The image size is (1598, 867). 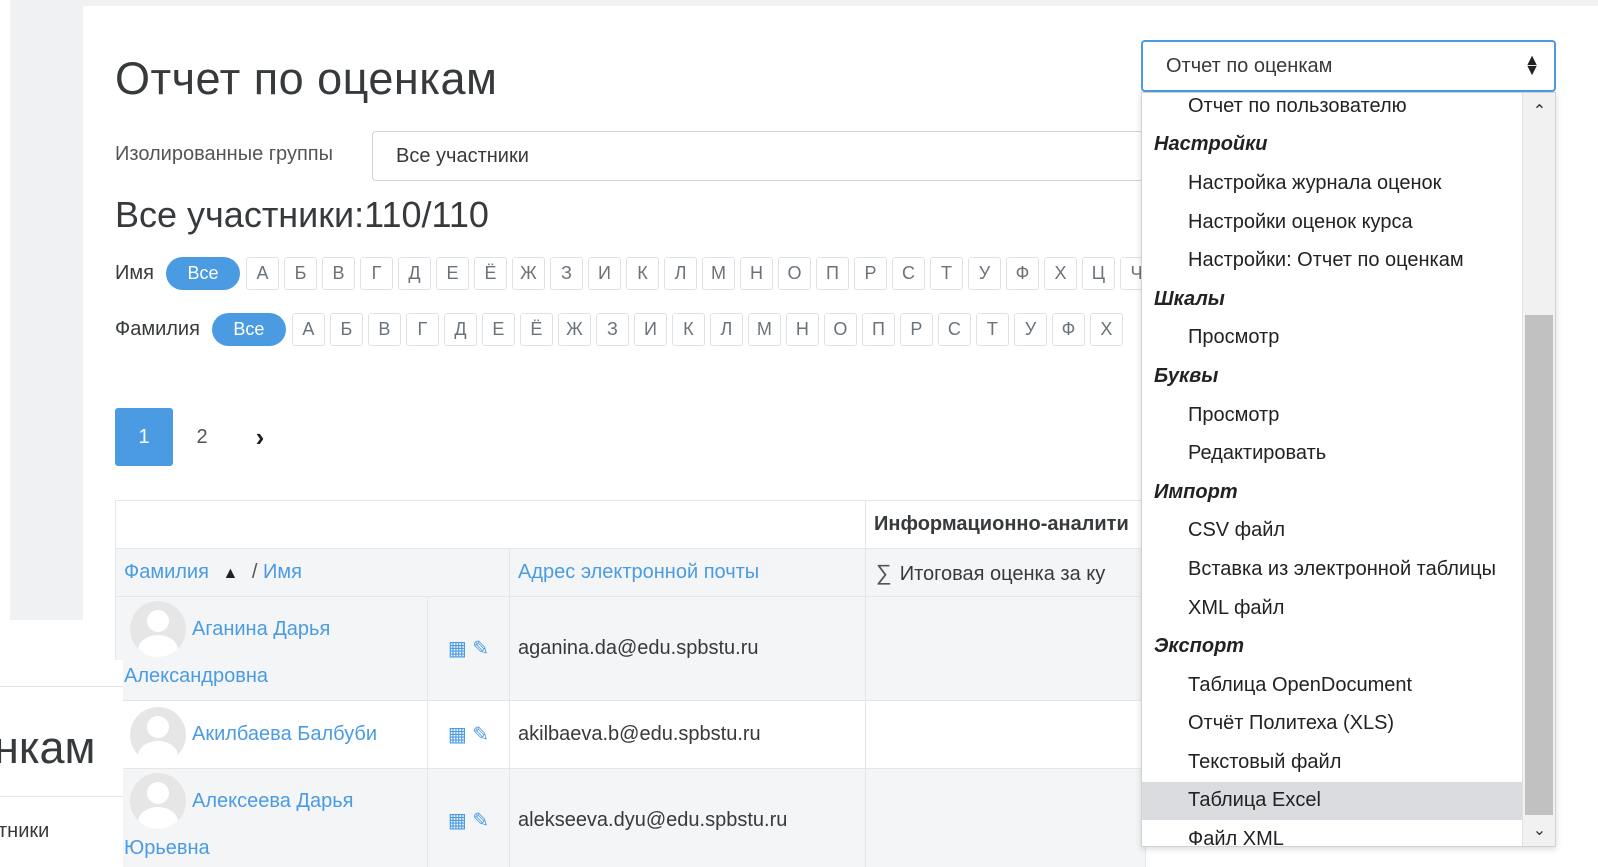 What do you see at coordinates (1333, 569) in the screenshot?
I see `dropdown-option: Вставка из электронной таблицы` at bounding box center [1333, 569].